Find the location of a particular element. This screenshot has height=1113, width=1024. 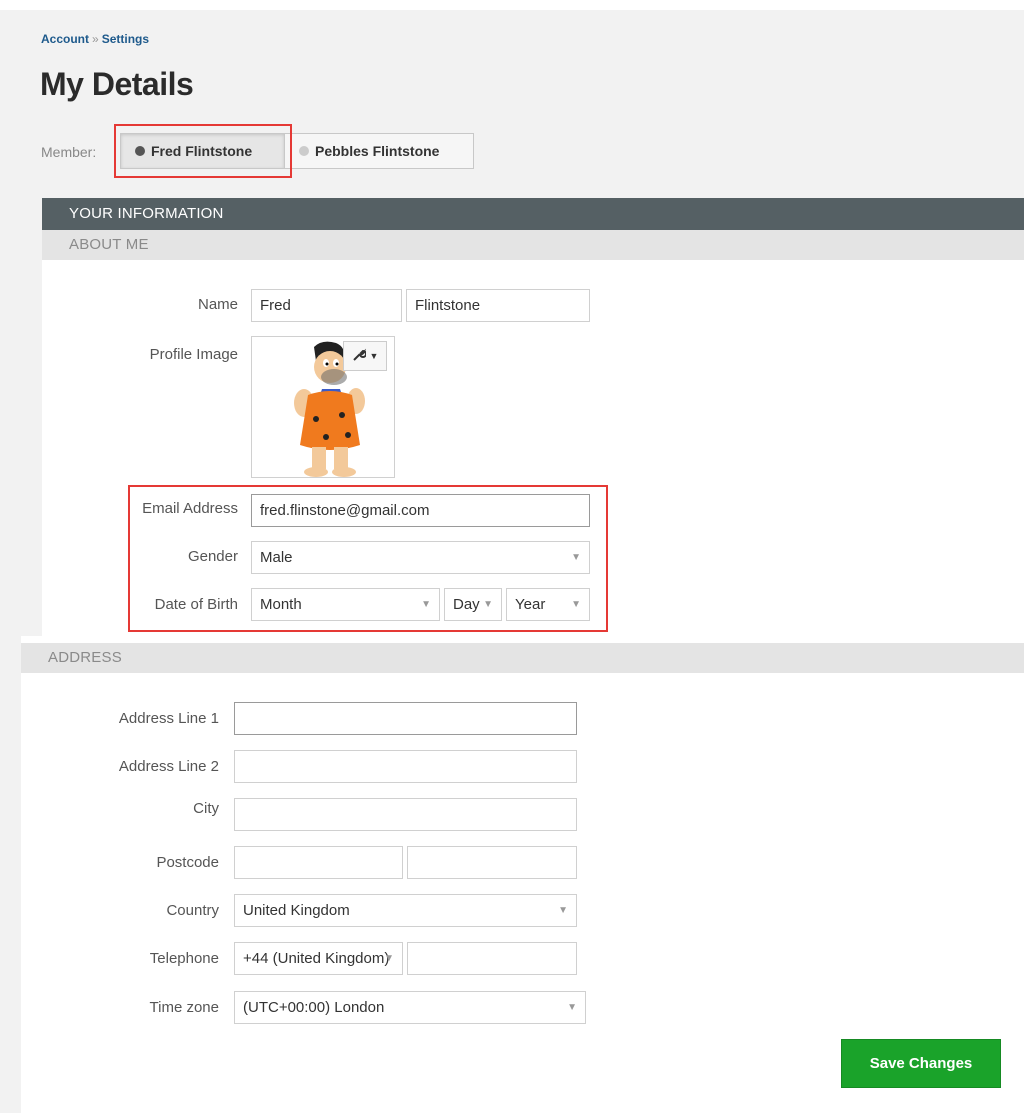

postcode-label: Postcode is located at coordinates (187, 862).